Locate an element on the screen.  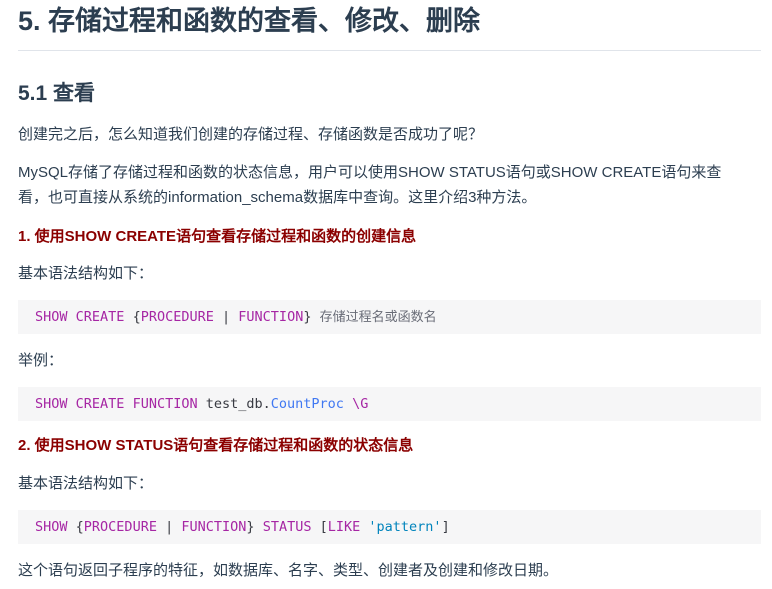
code-function-name: CountProc is located at coordinates (307, 404).